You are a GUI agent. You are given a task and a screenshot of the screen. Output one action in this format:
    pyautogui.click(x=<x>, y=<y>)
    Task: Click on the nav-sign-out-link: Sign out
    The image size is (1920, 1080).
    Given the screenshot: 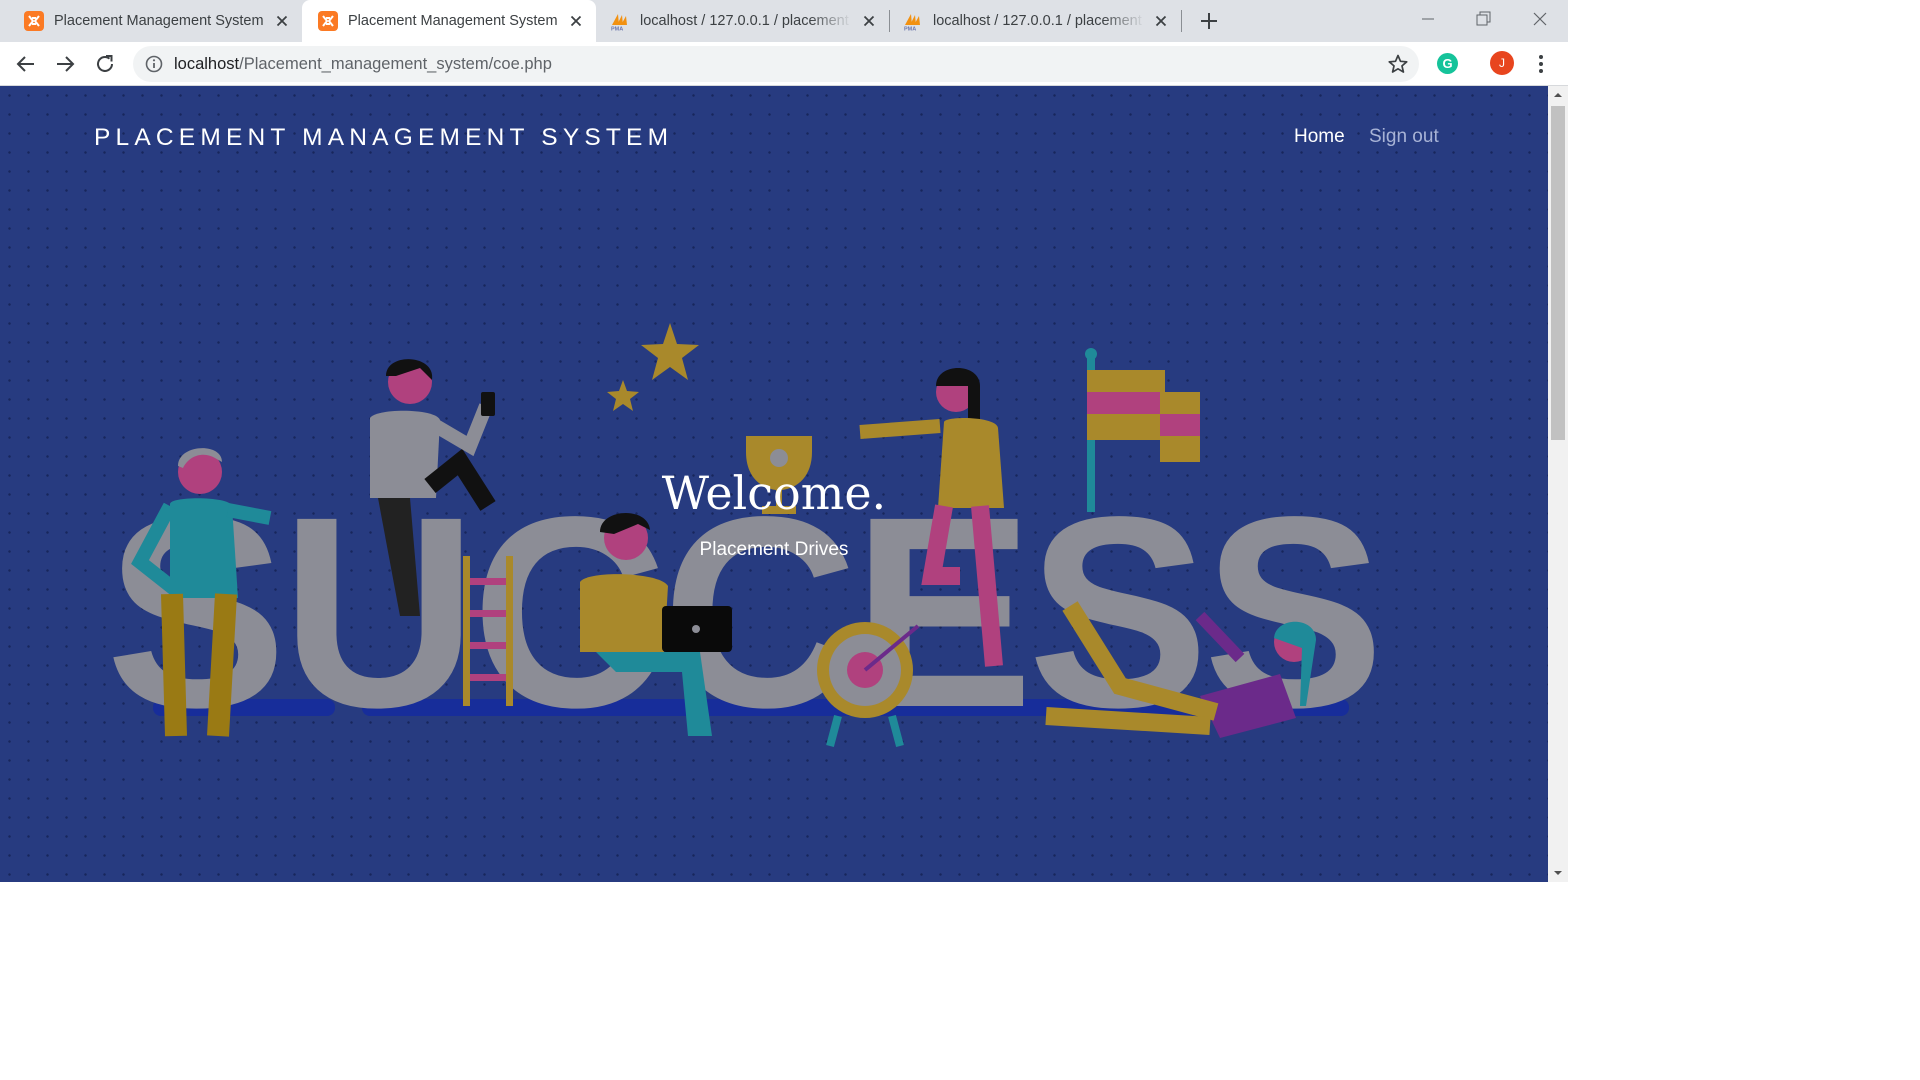 What is the action you would take?
    pyautogui.click(x=1404, y=137)
    